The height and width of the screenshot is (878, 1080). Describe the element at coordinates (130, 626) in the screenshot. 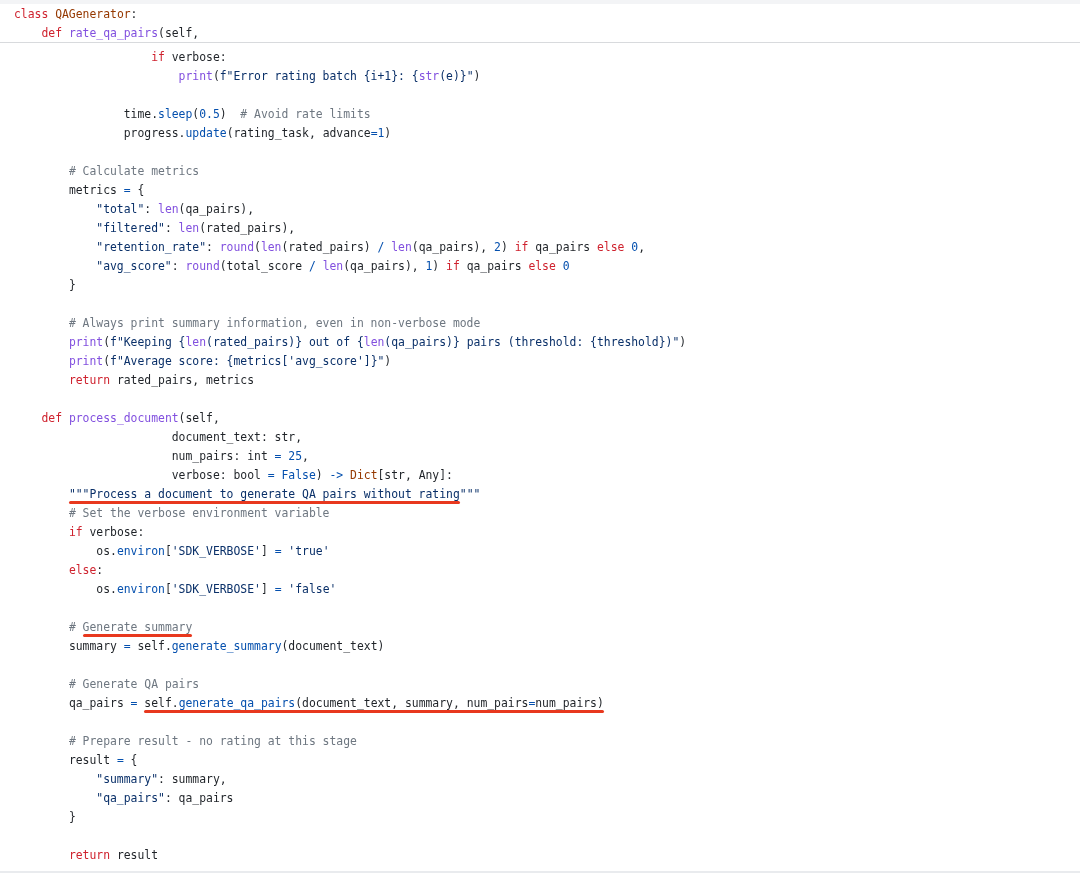

I see `code-line: # Generate summary` at that location.